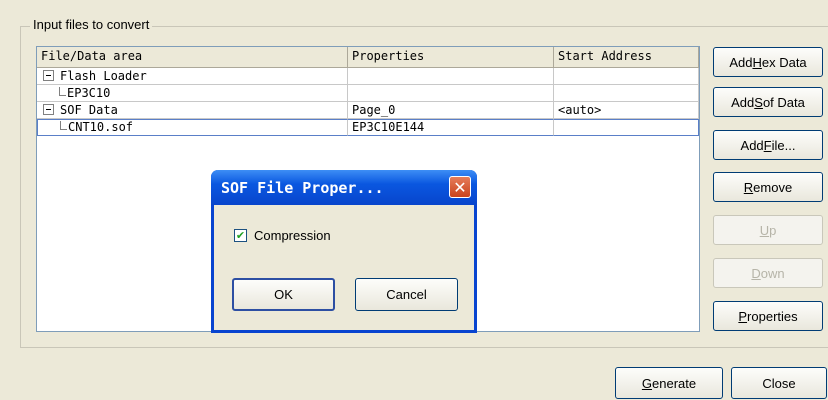 The height and width of the screenshot is (400, 828). Describe the element at coordinates (783, 102) in the screenshot. I see `button-text: of Data` at that location.